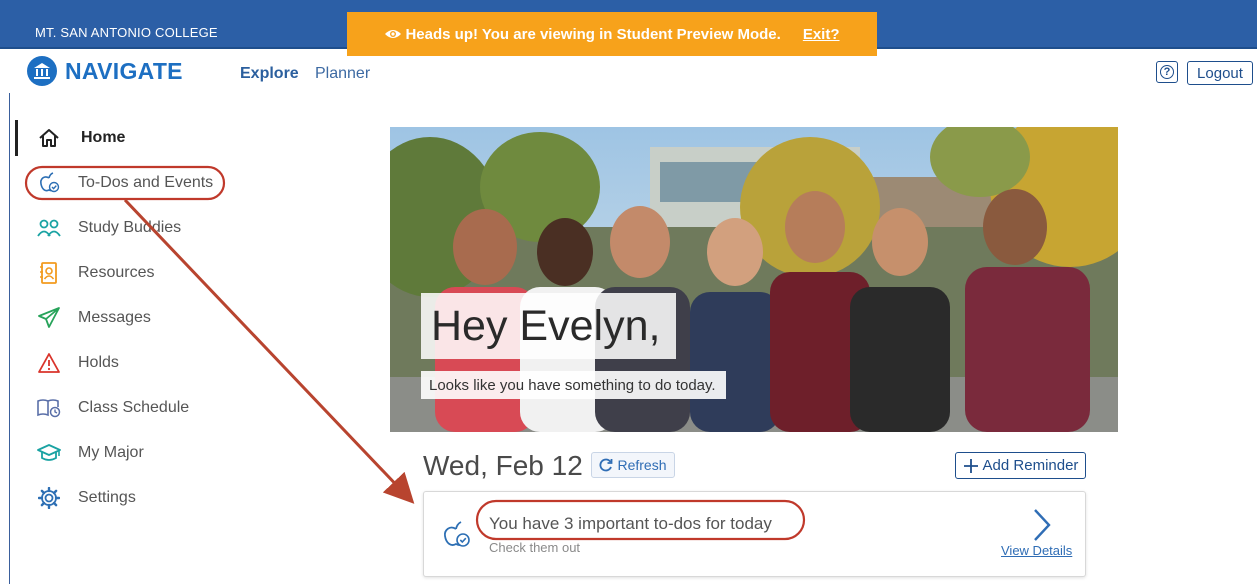 The width and height of the screenshot is (1257, 584). What do you see at coordinates (342, 74) in the screenshot?
I see `nav-planner: Planner` at bounding box center [342, 74].